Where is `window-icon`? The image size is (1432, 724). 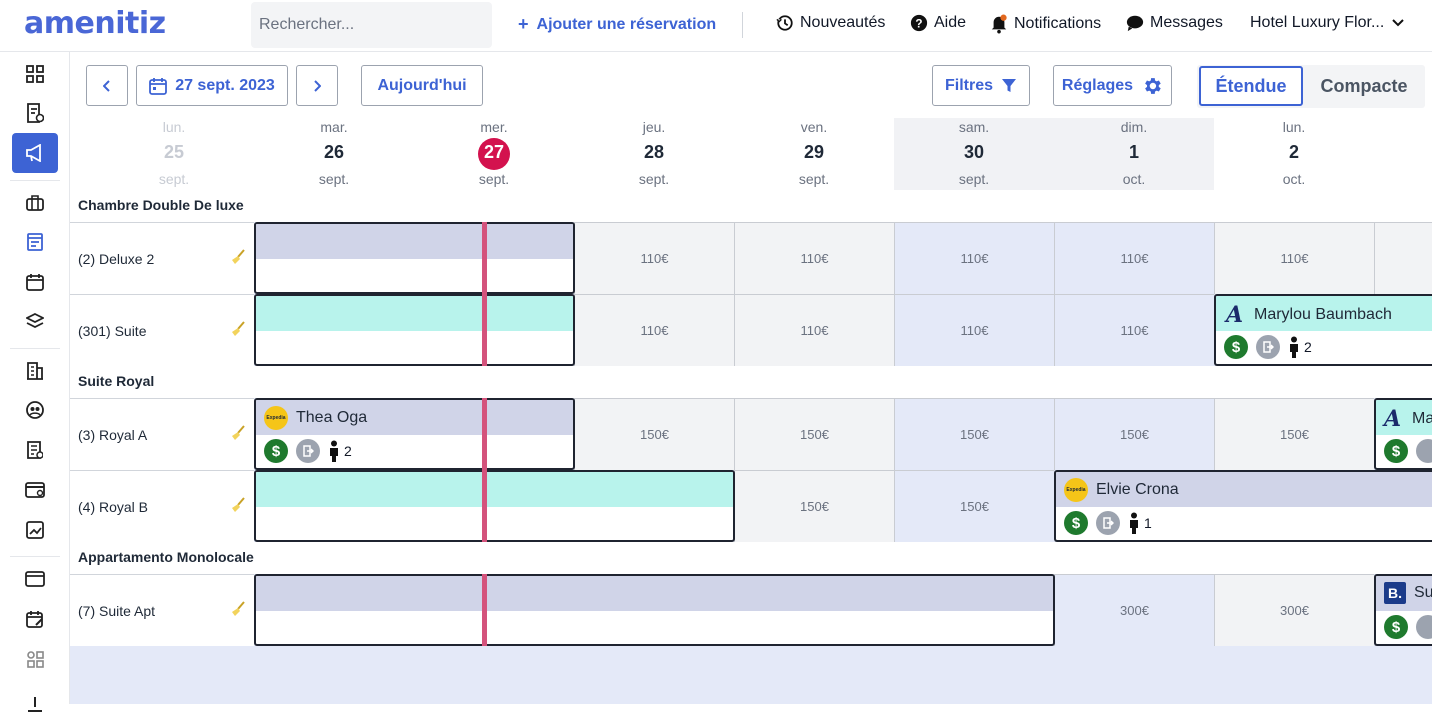 window-icon is located at coordinates (35, 579).